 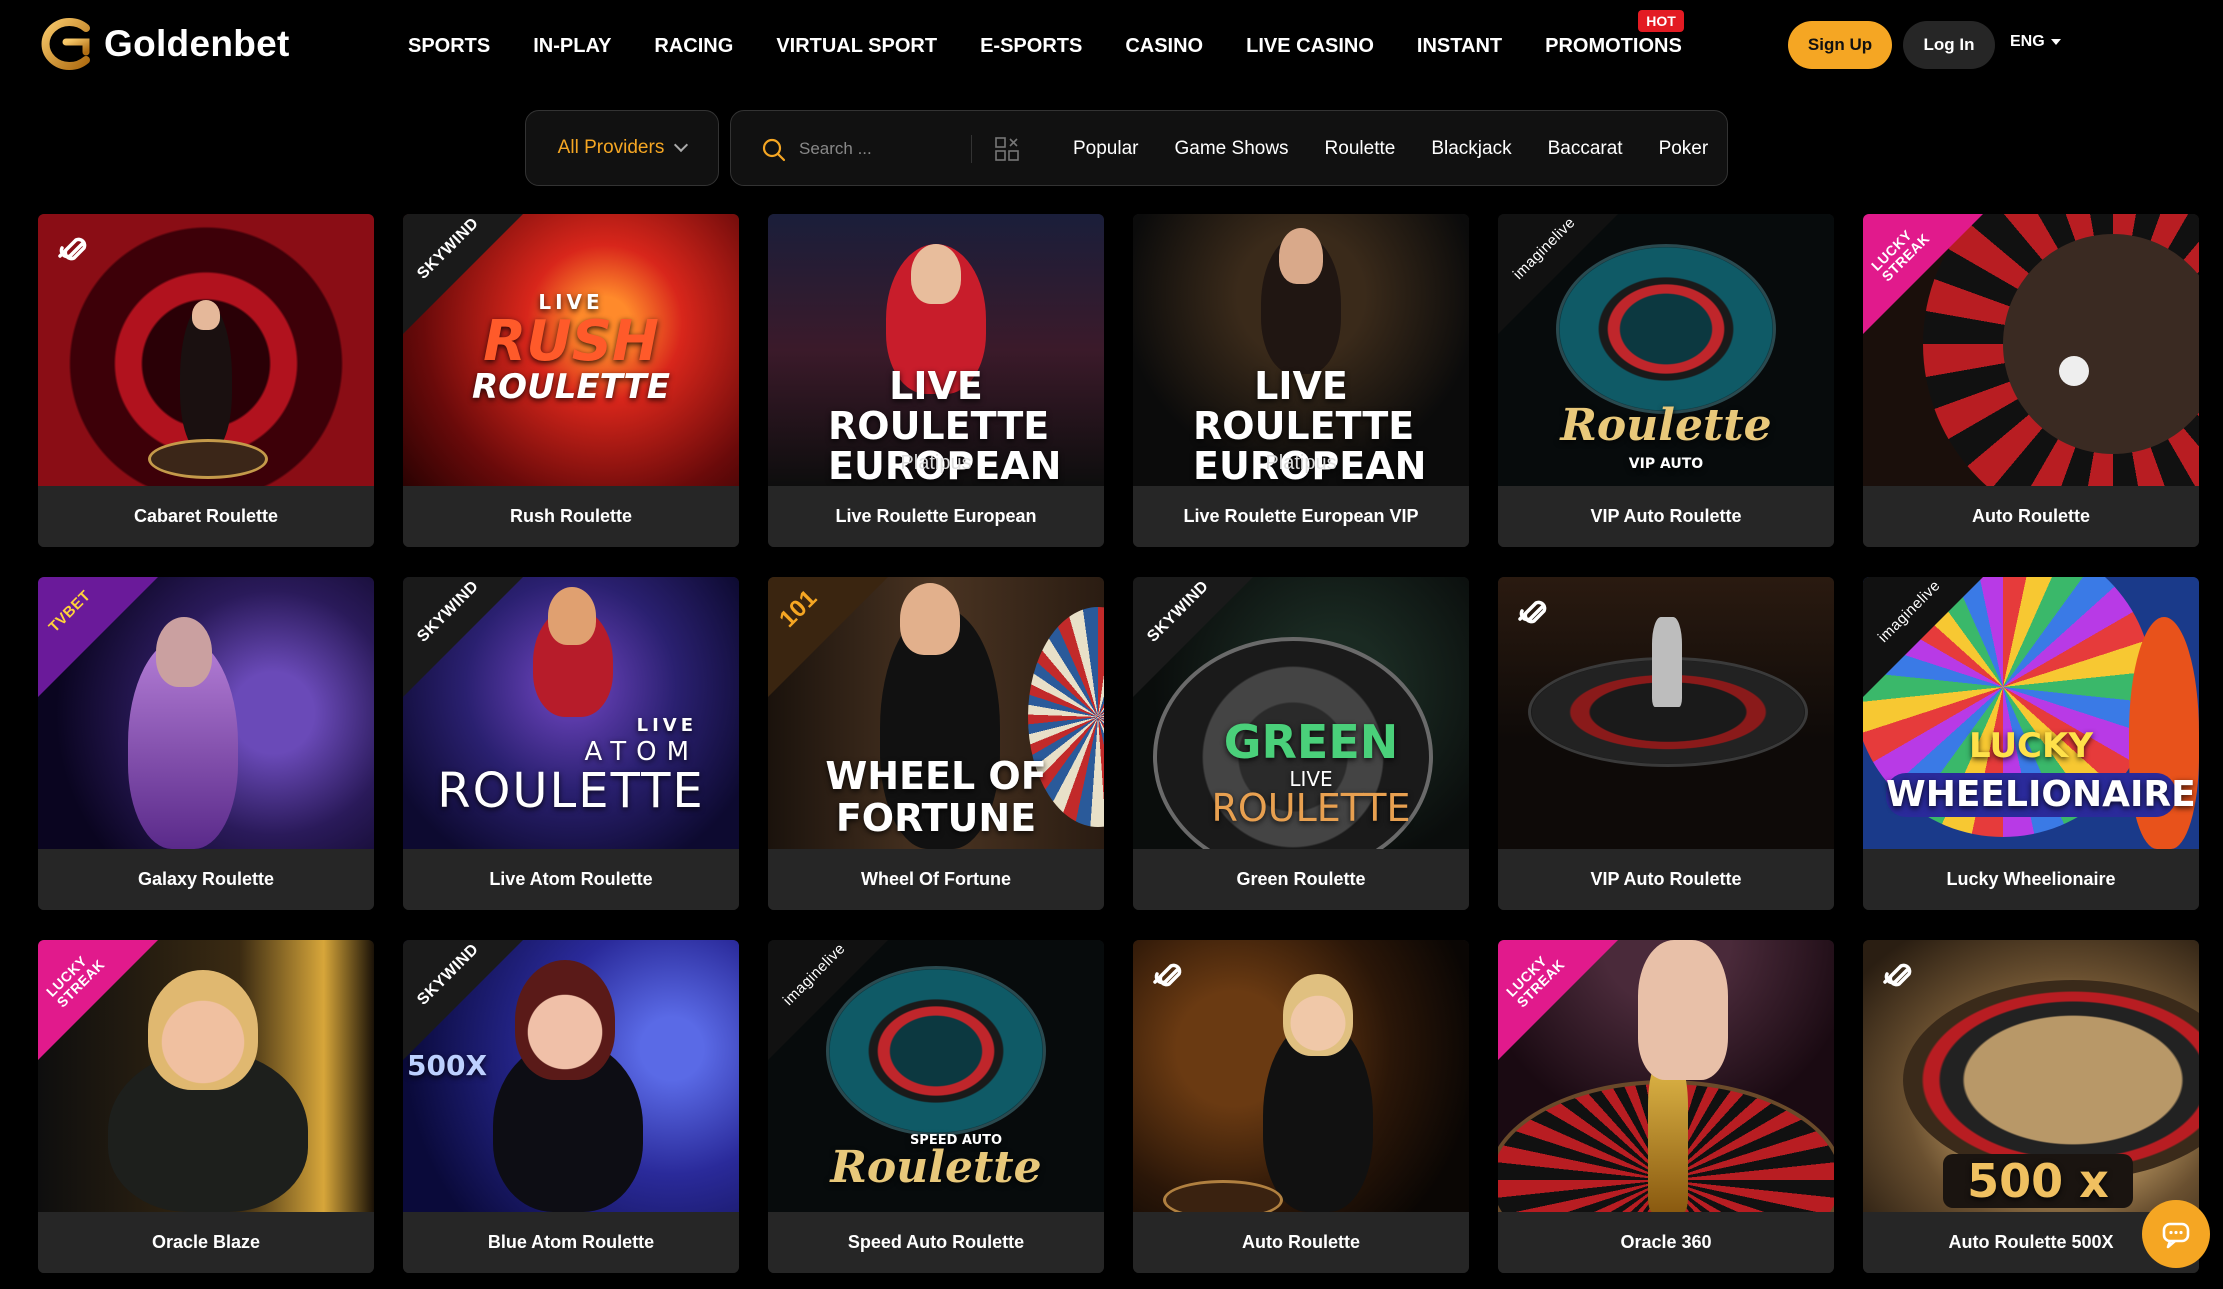 I want to click on game-title: Live Roulette European VIP, so click(x=1301, y=516).